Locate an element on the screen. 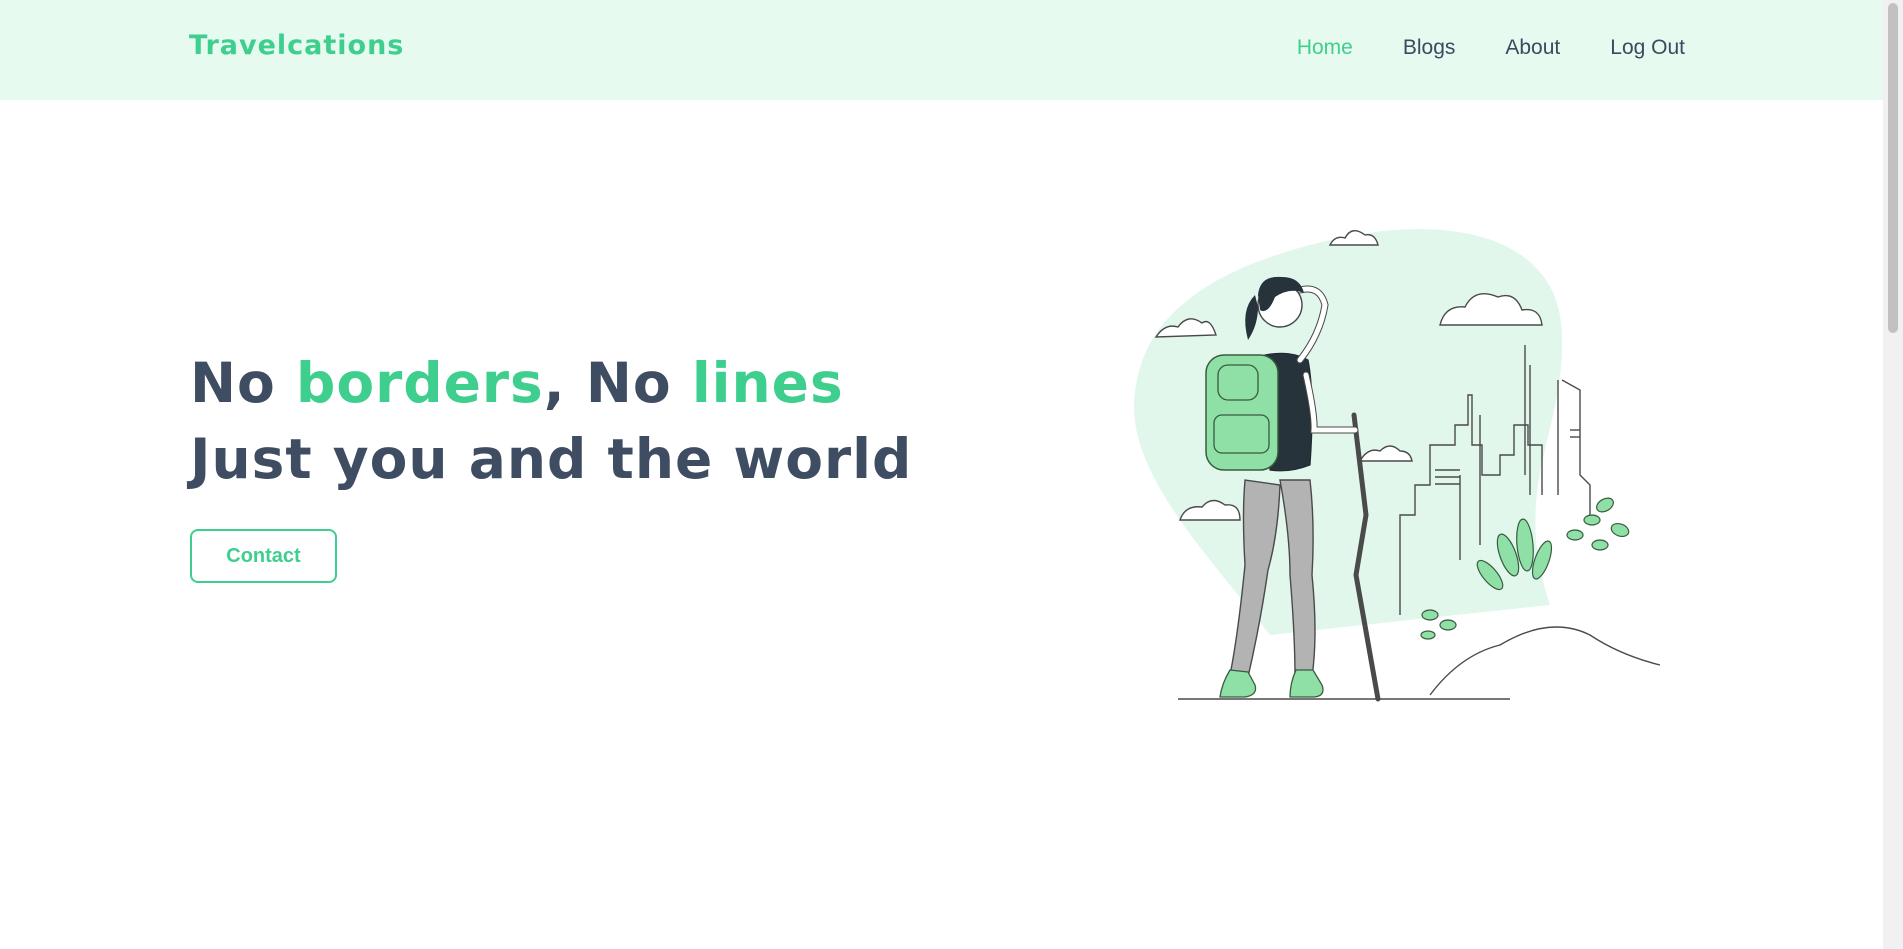  hero-text: , No is located at coordinates (617, 383).